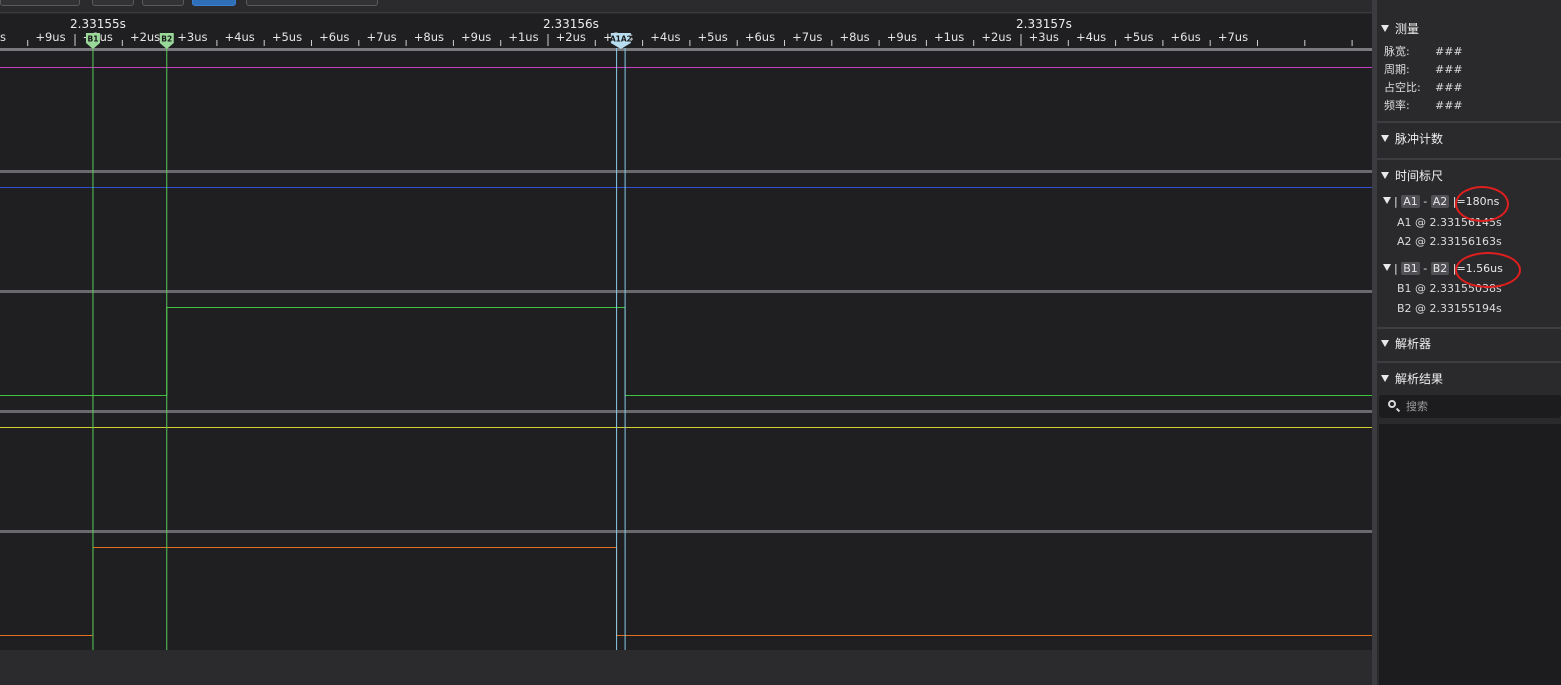 Image resolution: width=1561 pixels, height=685 pixels. I want to click on measure-label: 脉宽:, so click(1397, 51).